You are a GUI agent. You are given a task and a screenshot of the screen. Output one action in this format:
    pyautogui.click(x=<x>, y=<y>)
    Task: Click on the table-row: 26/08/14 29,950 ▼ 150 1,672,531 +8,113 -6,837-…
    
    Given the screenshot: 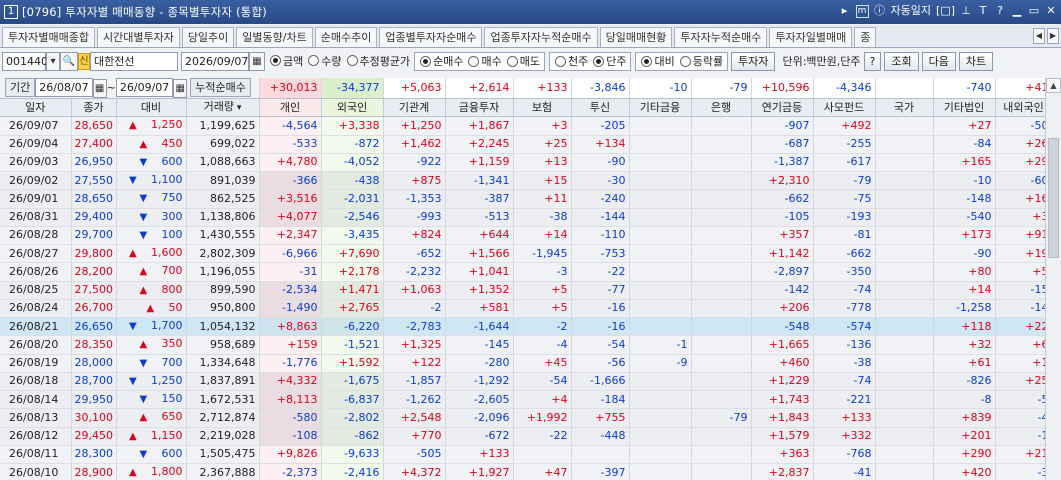 What is the action you would take?
    pyautogui.click(x=526, y=400)
    